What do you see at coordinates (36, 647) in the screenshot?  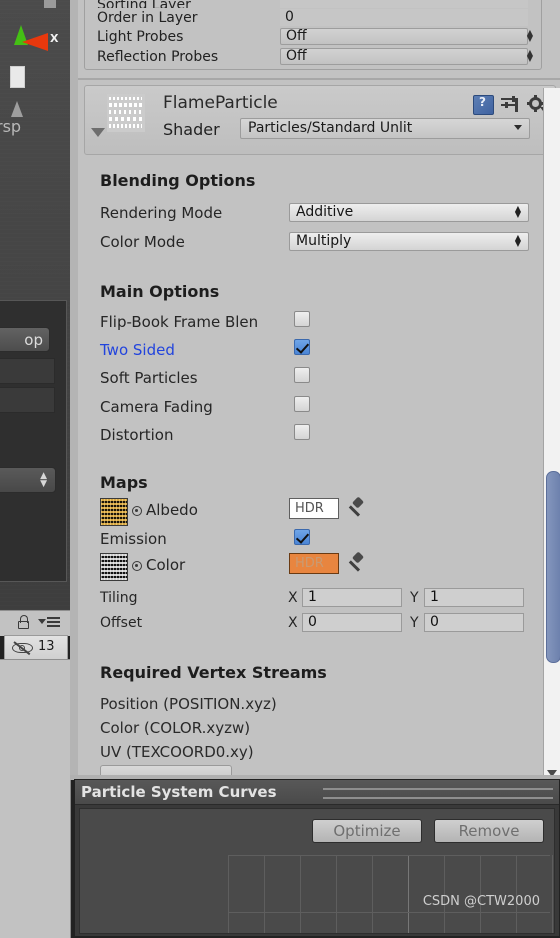 I see `scene-visibility-tab: 13` at bounding box center [36, 647].